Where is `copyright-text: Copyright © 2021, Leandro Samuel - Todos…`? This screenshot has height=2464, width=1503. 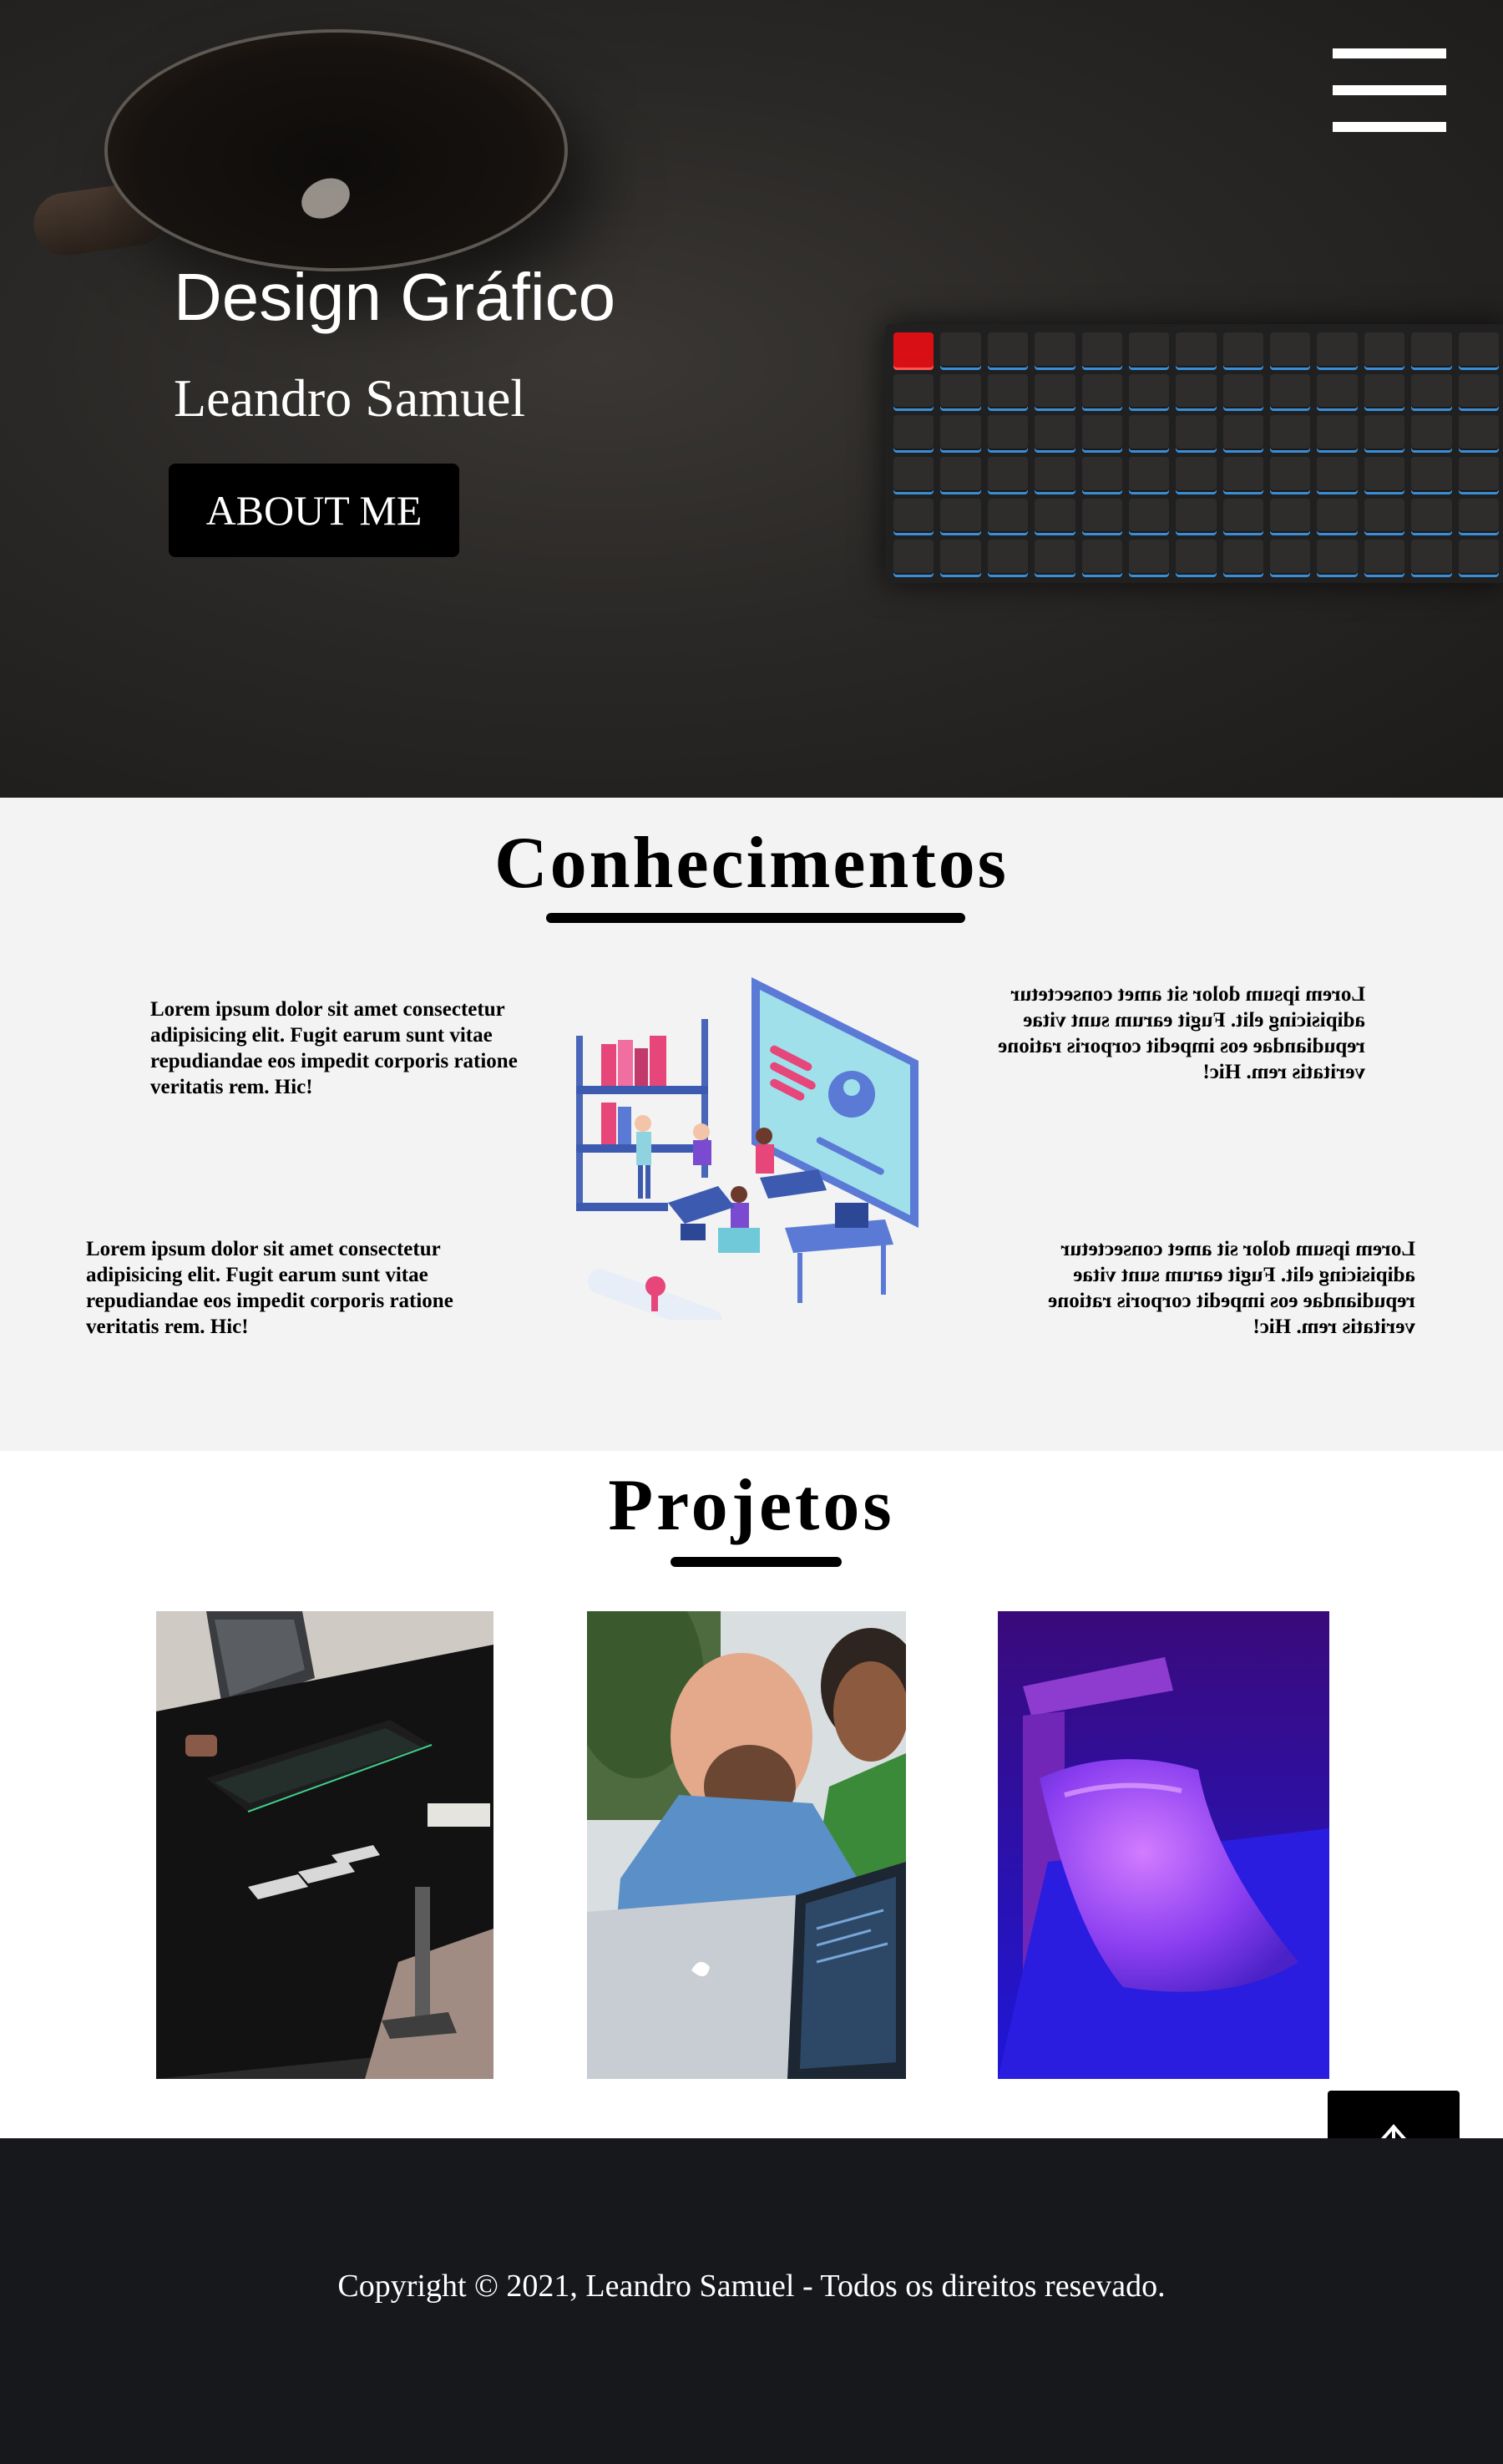 copyright-text: Copyright © 2021, Leandro Samuel - Todos… is located at coordinates (751, 2287).